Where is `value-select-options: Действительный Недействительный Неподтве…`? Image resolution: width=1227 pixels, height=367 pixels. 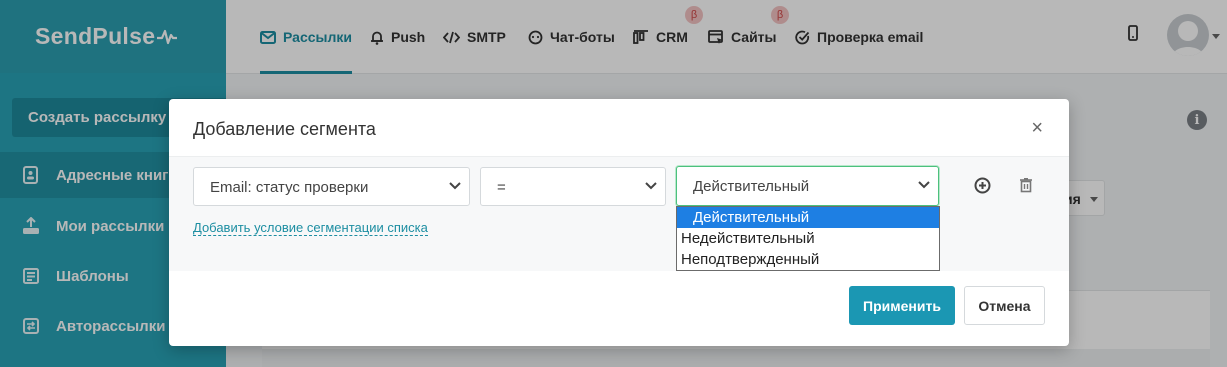 value-select-options: Действительный Недействительный Неподтве… is located at coordinates (808, 238).